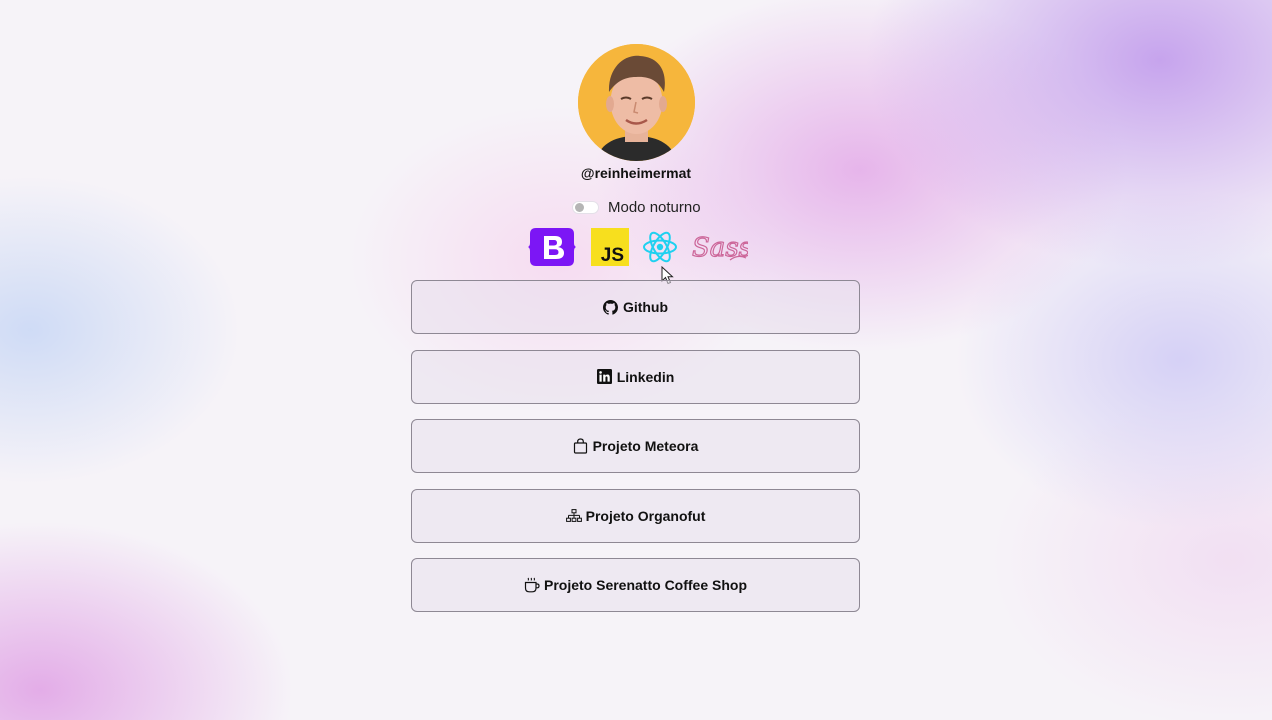 The height and width of the screenshot is (720, 1272). Describe the element at coordinates (552, 247) in the screenshot. I see `bootstrap-icon` at that location.